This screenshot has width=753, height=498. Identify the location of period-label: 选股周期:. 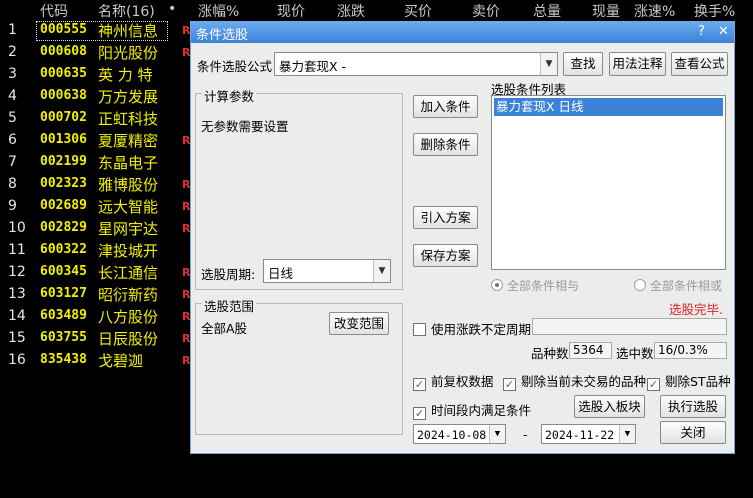
(228, 274).